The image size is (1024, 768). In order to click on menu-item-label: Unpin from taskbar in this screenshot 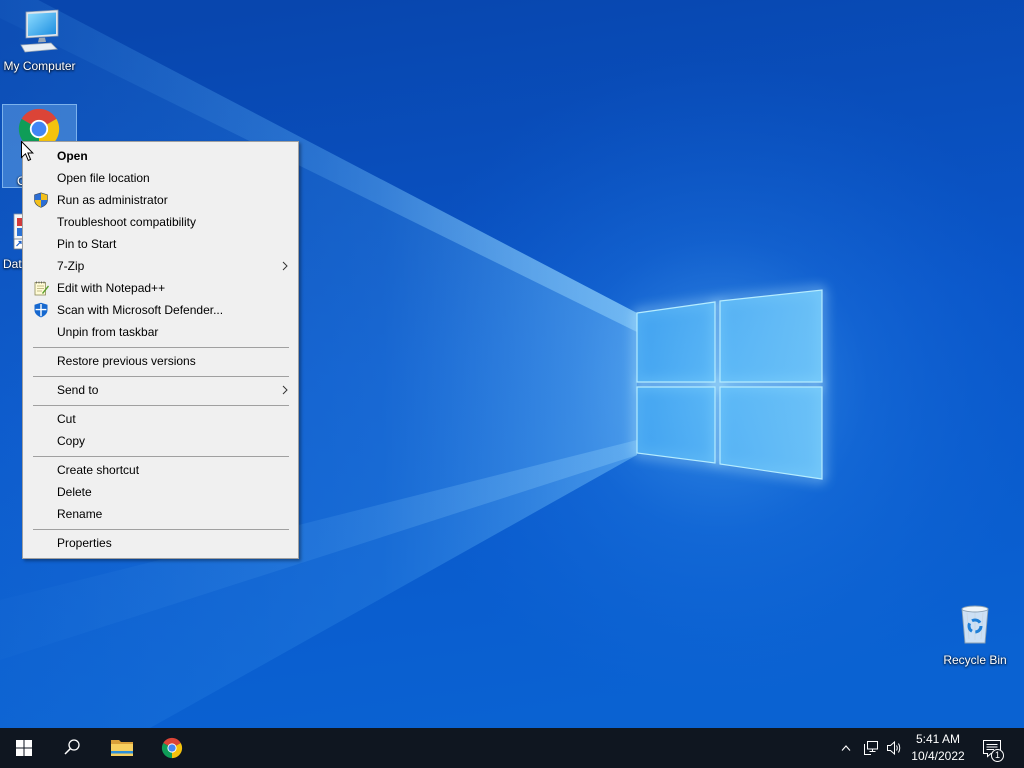, I will do `click(108, 332)`.